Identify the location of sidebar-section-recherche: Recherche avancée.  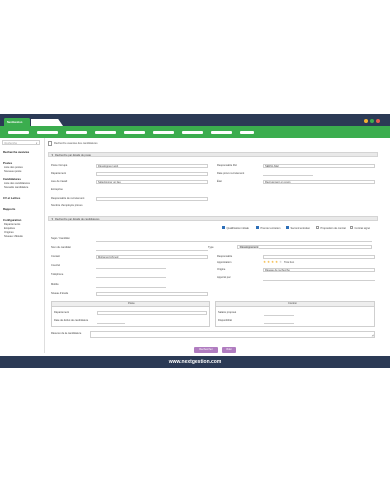
(16, 152).